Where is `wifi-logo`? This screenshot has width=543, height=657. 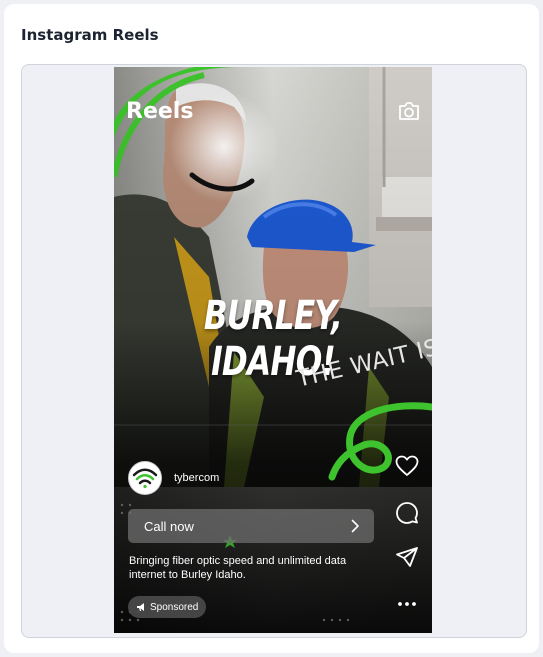
wifi-logo is located at coordinates (145, 478).